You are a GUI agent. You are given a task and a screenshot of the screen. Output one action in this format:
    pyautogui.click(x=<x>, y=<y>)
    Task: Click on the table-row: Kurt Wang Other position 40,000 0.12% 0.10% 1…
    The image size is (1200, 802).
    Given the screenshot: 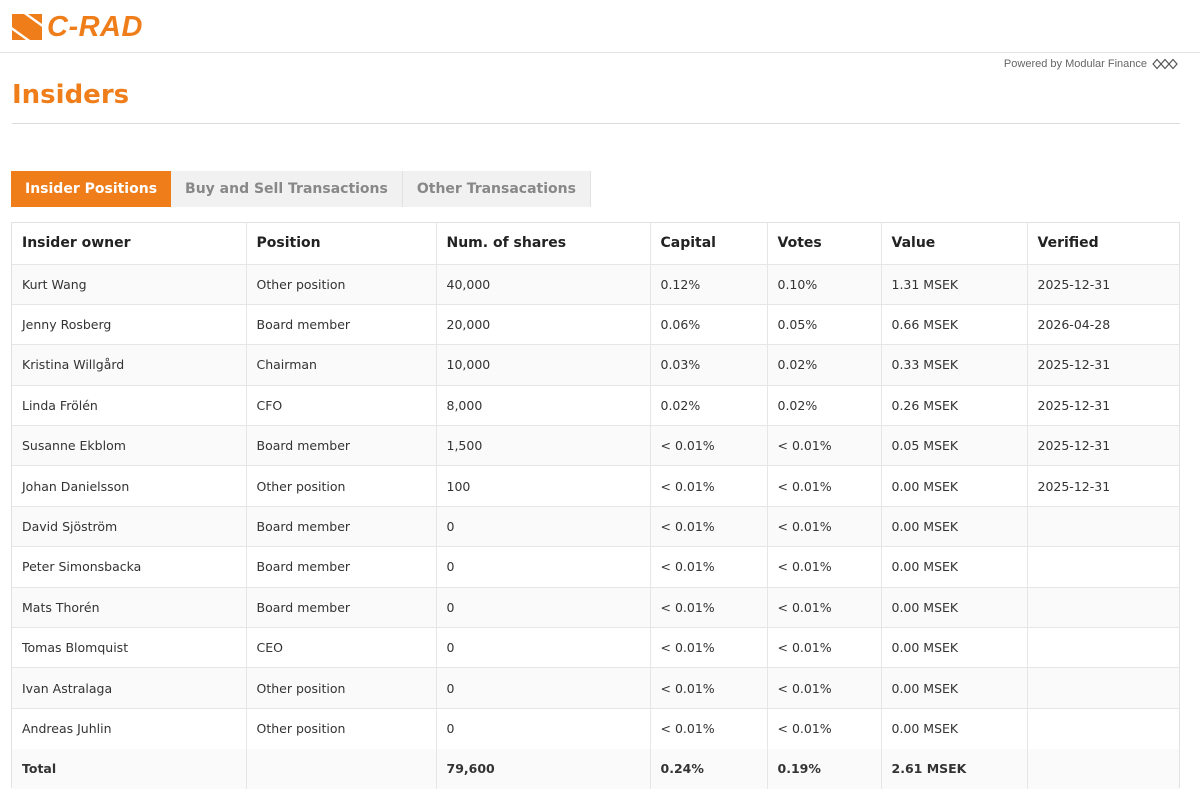 What is the action you would take?
    pyautogui.click(x=595, y=284)
    